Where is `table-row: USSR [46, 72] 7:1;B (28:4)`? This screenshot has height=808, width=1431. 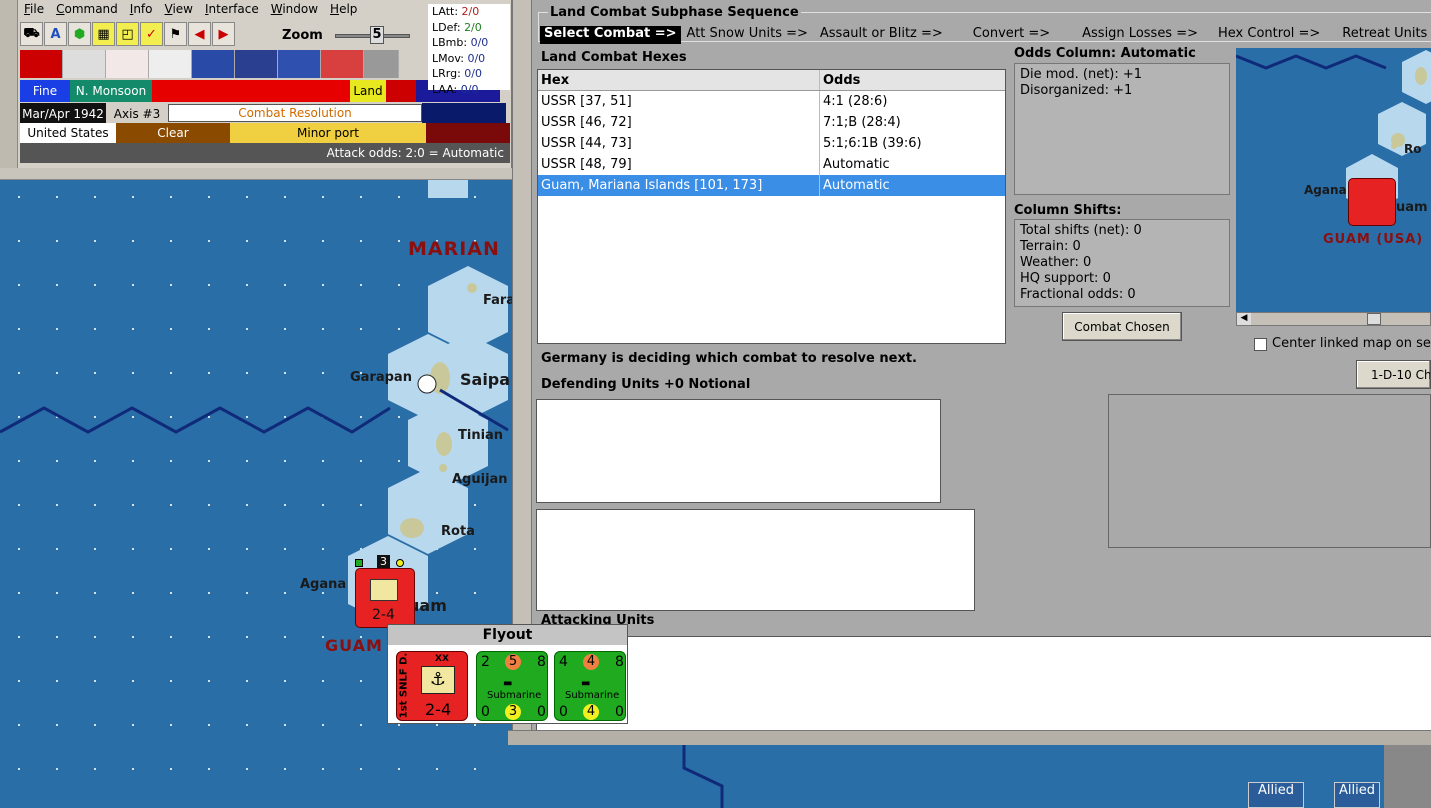 table-row: USSR [46, 72] 7:1;B (28:4) is located at coordinates (771, 122).